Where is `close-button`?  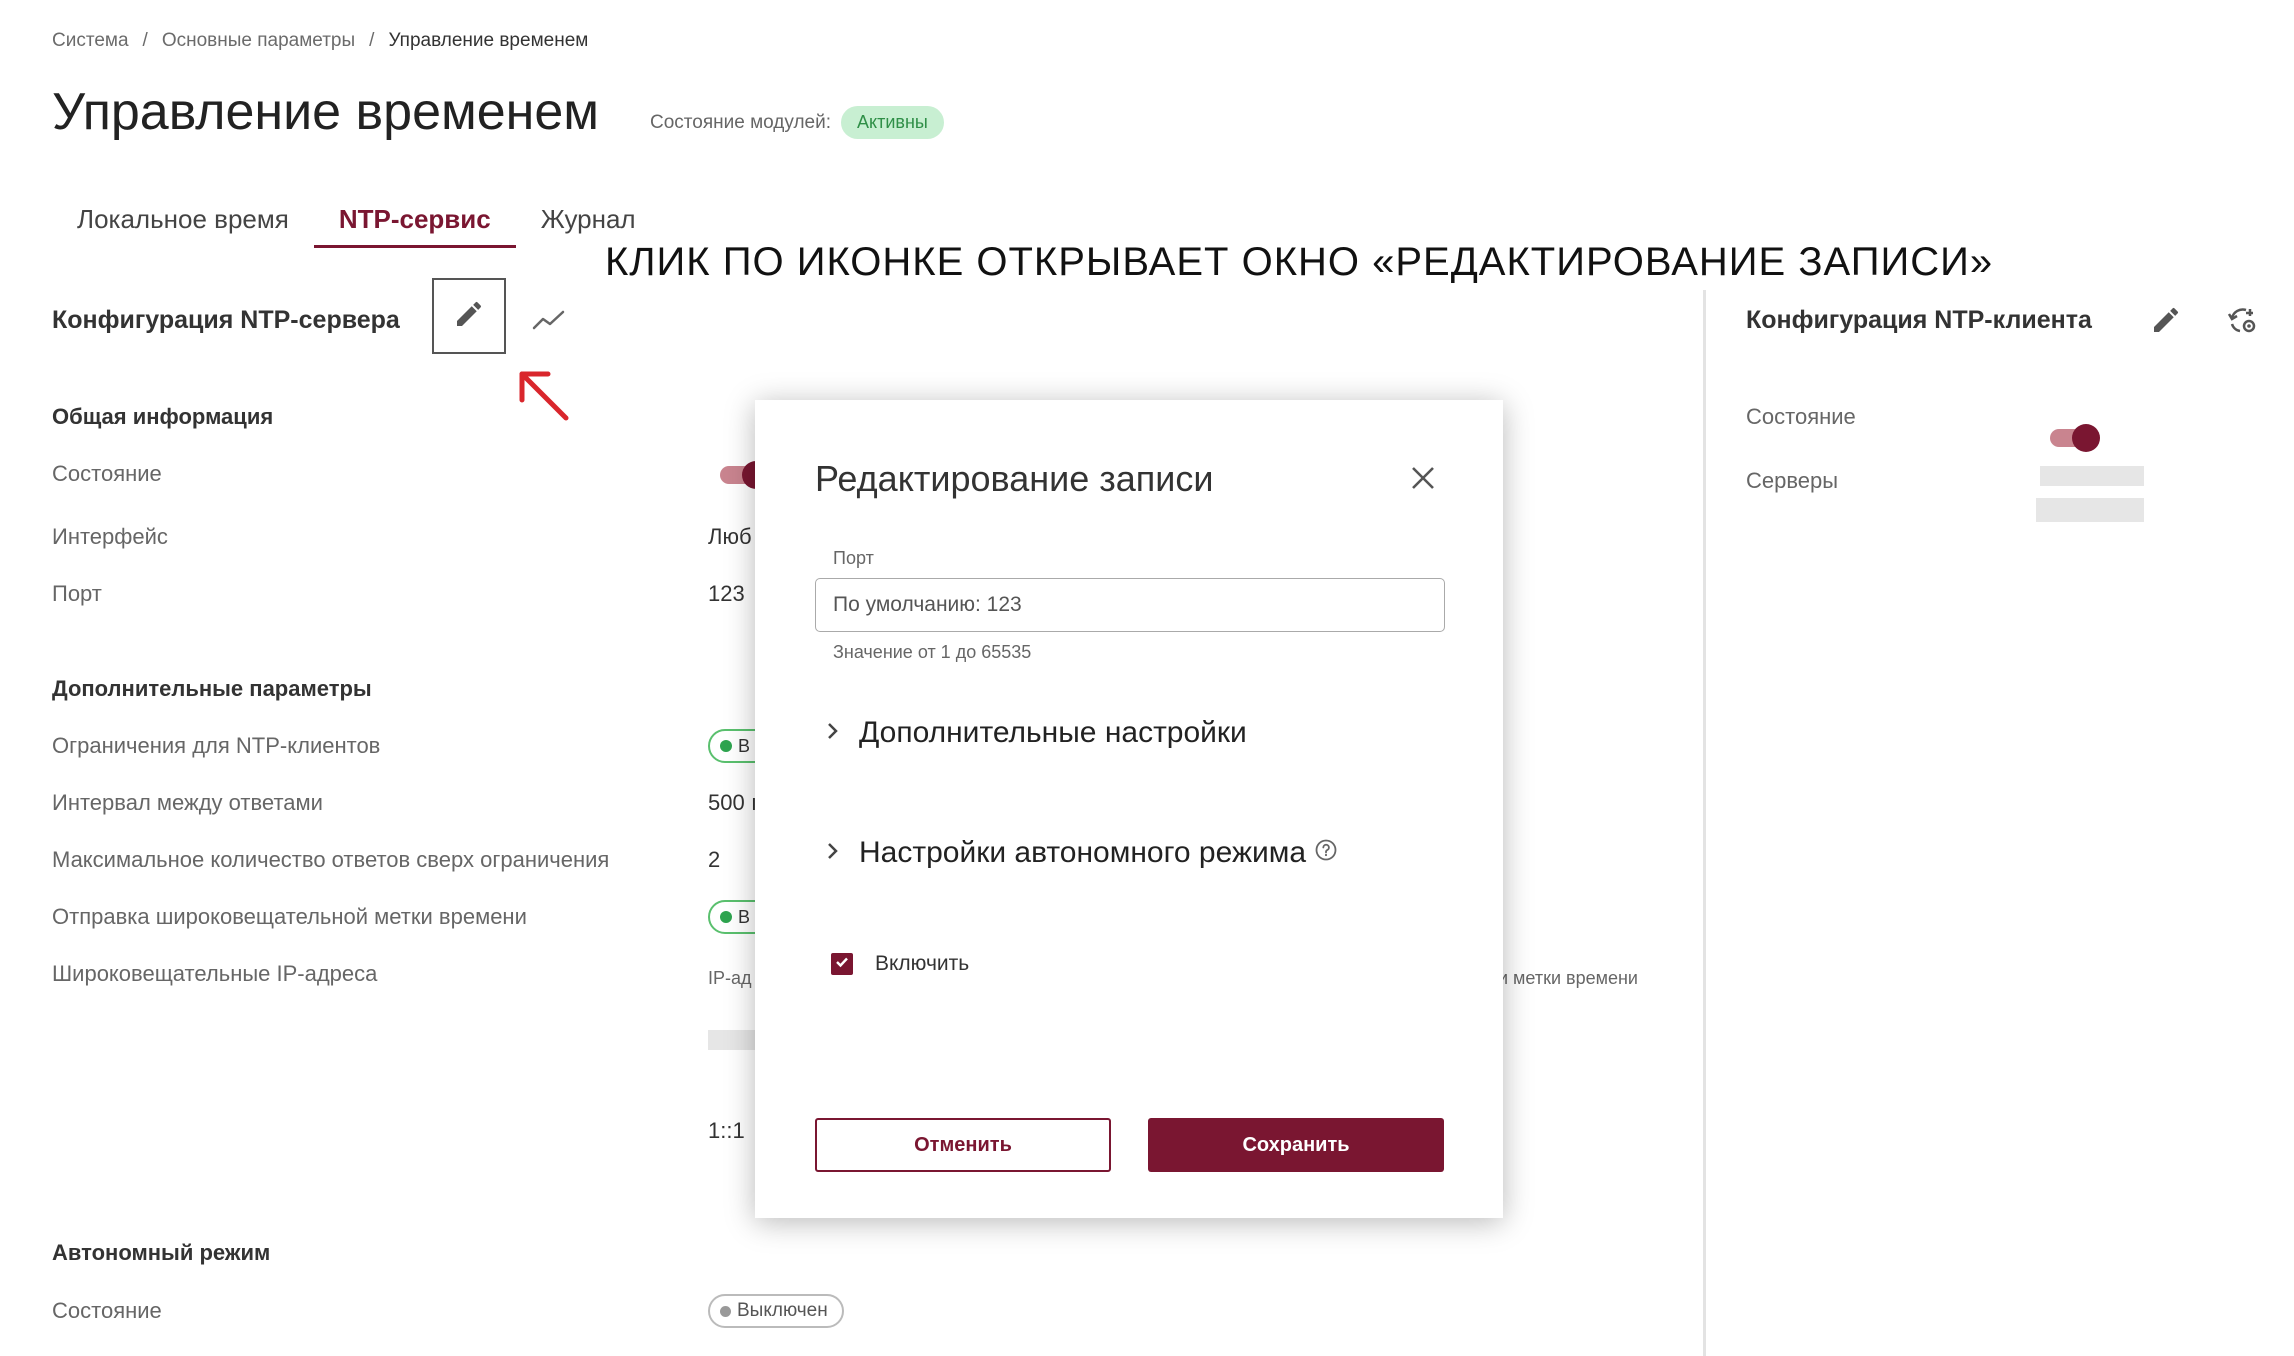
close-button is located at coordinates (1423, 480).